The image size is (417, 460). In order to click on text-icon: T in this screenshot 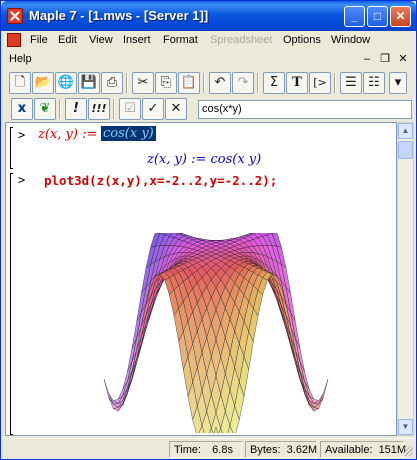, I will do `click(297, 83)`.